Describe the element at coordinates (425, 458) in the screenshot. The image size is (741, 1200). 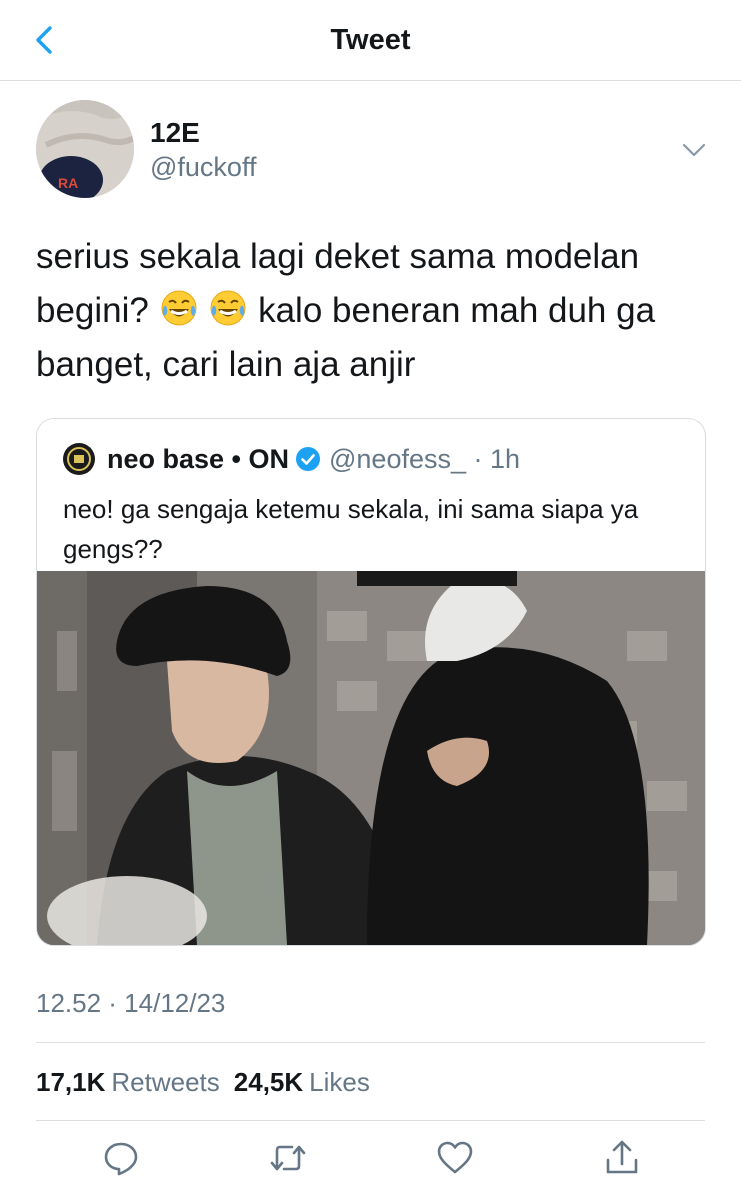
I see `quoted-handle-time: @neofess_ · 1h` at that location.